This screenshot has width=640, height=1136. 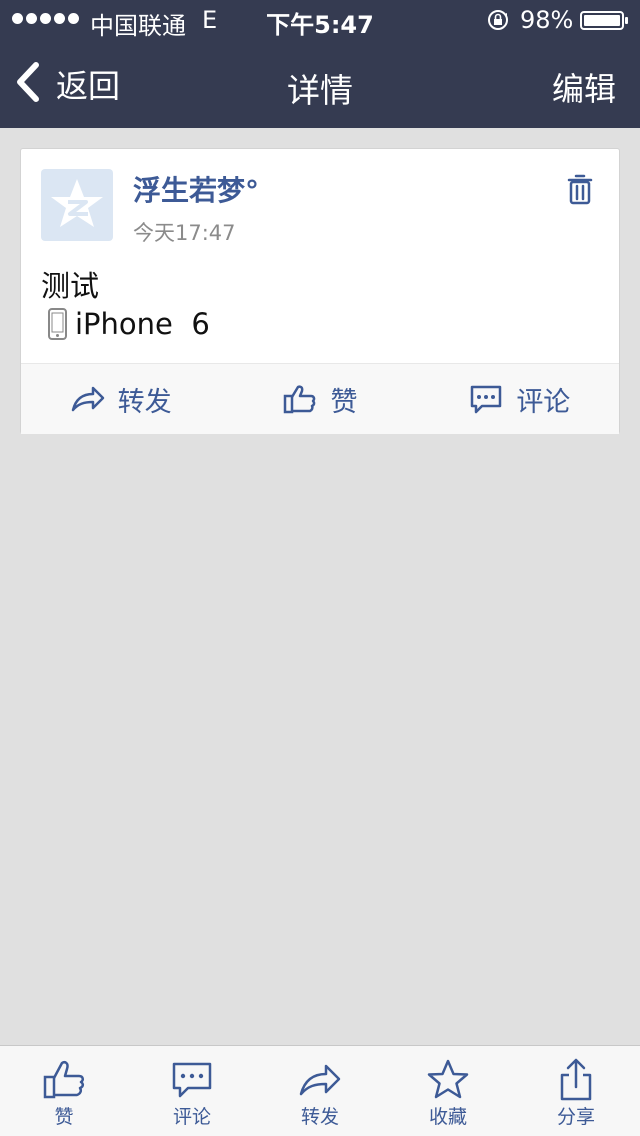 I want to click on qzone-star-icon, so click(x=77, y=203).